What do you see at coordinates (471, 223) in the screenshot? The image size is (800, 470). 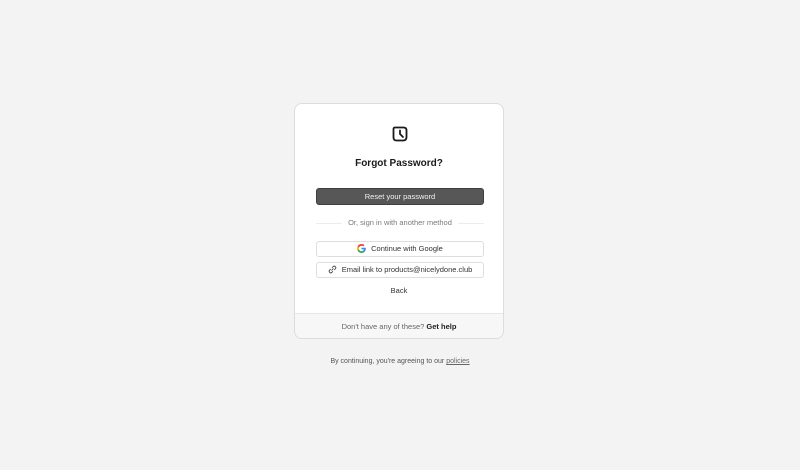 I see `divider-line-right` at bounding box center [471, 223].